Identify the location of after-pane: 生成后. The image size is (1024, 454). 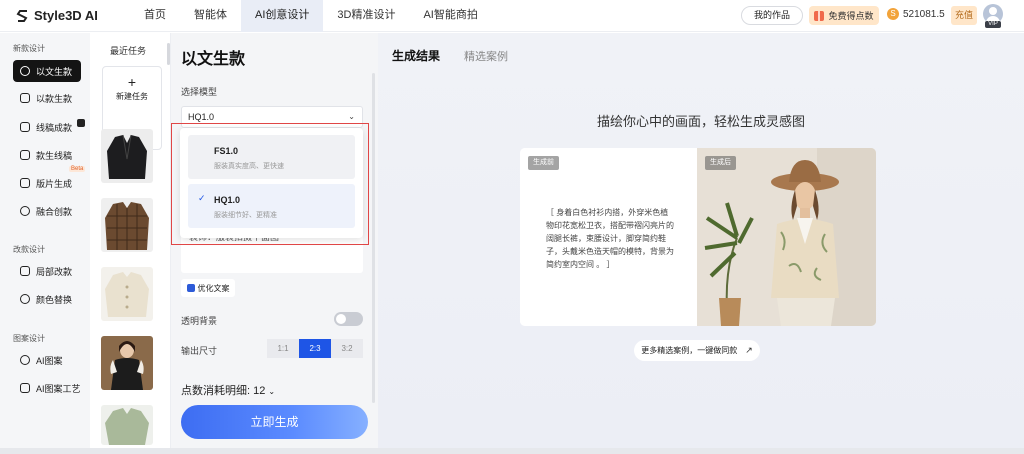
(786, 237).